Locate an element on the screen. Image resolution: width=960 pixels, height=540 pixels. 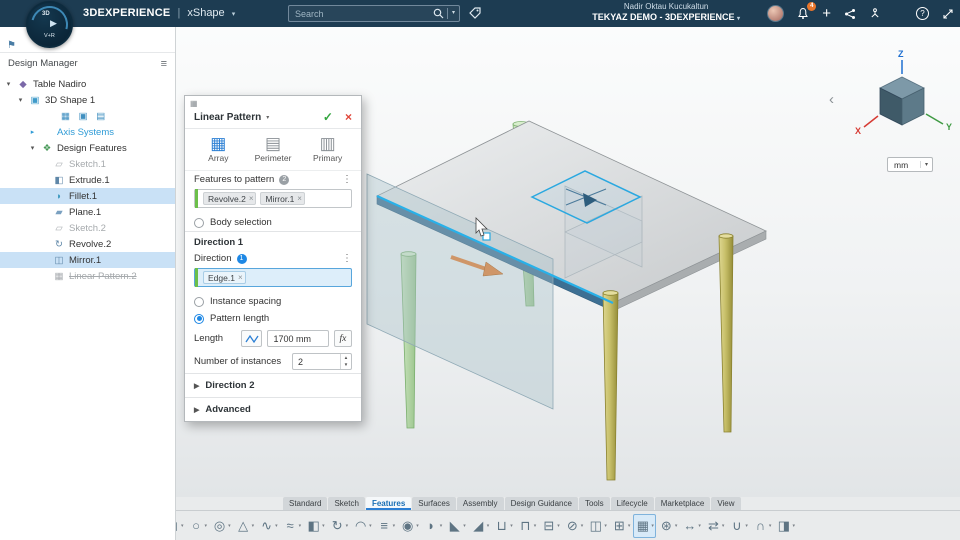
search-options-chevron-icon: ▾ is located at coordinates (450, 13).